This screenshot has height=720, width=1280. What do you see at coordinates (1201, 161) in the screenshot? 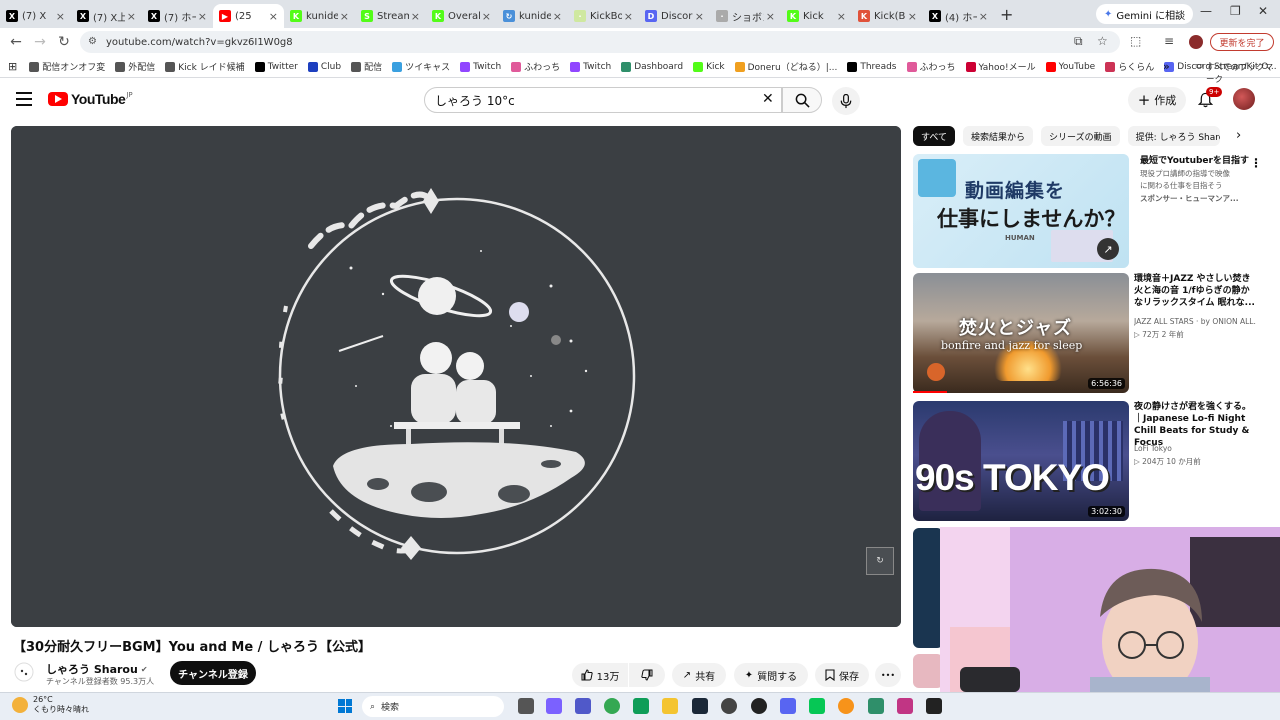
I see `rec-title: 最短でYoutuberを目指す` at bounding box center [1201, 161].